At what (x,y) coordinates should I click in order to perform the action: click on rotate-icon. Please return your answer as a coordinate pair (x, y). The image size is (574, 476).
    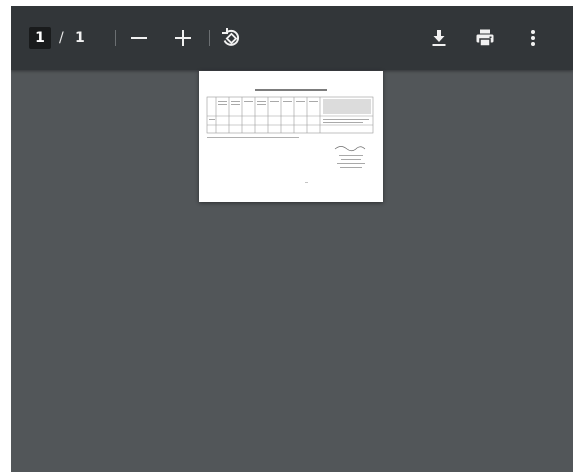
    Looking at the image, I should click on (231, 37).